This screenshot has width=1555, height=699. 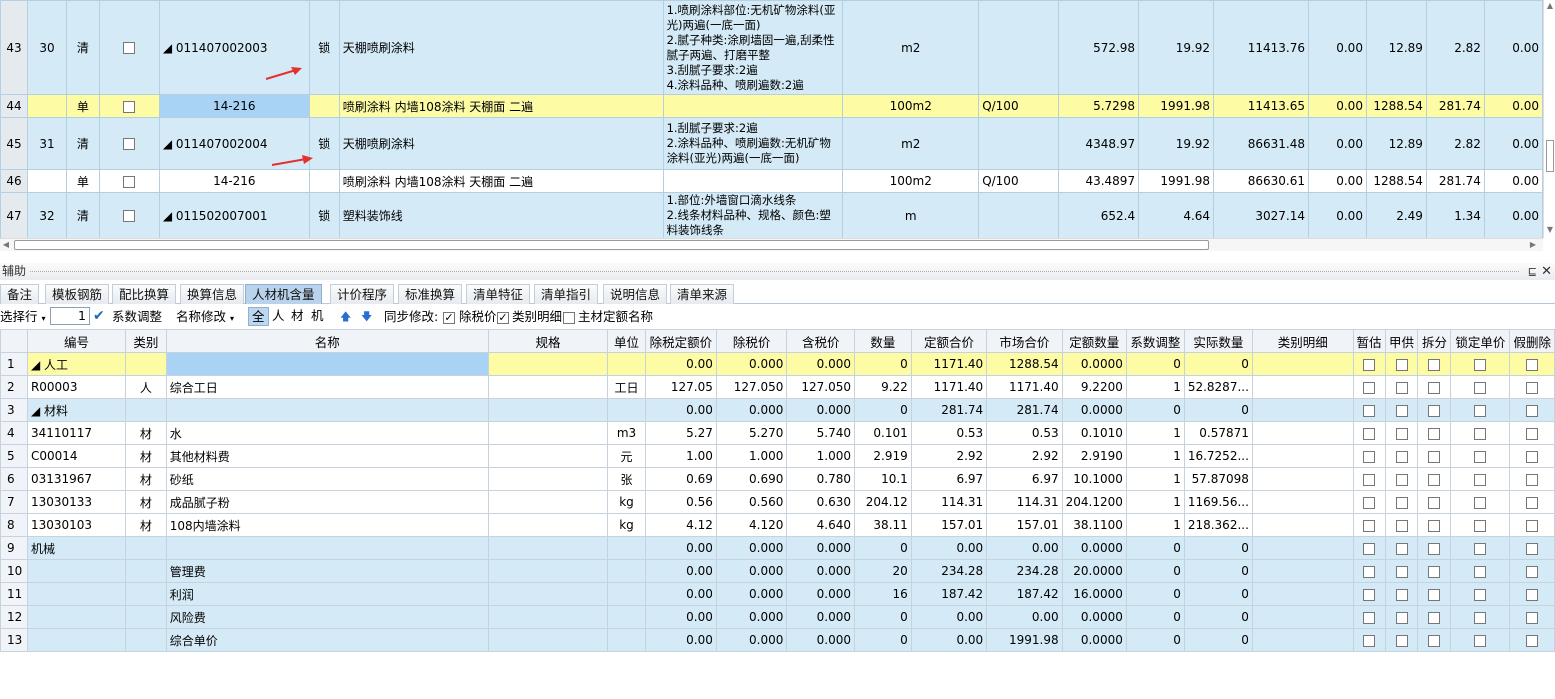 What do you see at coordinates (327, 617) in the screenshot?
I see `name-cell: 风险费` at bounding box center [327, 617].